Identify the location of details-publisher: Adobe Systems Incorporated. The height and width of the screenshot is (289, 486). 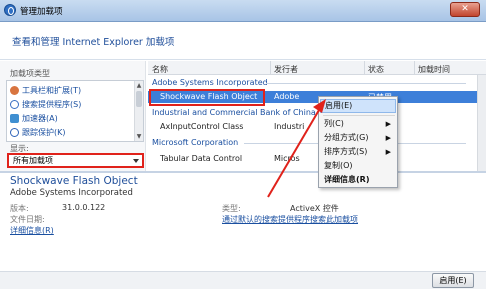
(71, 193).